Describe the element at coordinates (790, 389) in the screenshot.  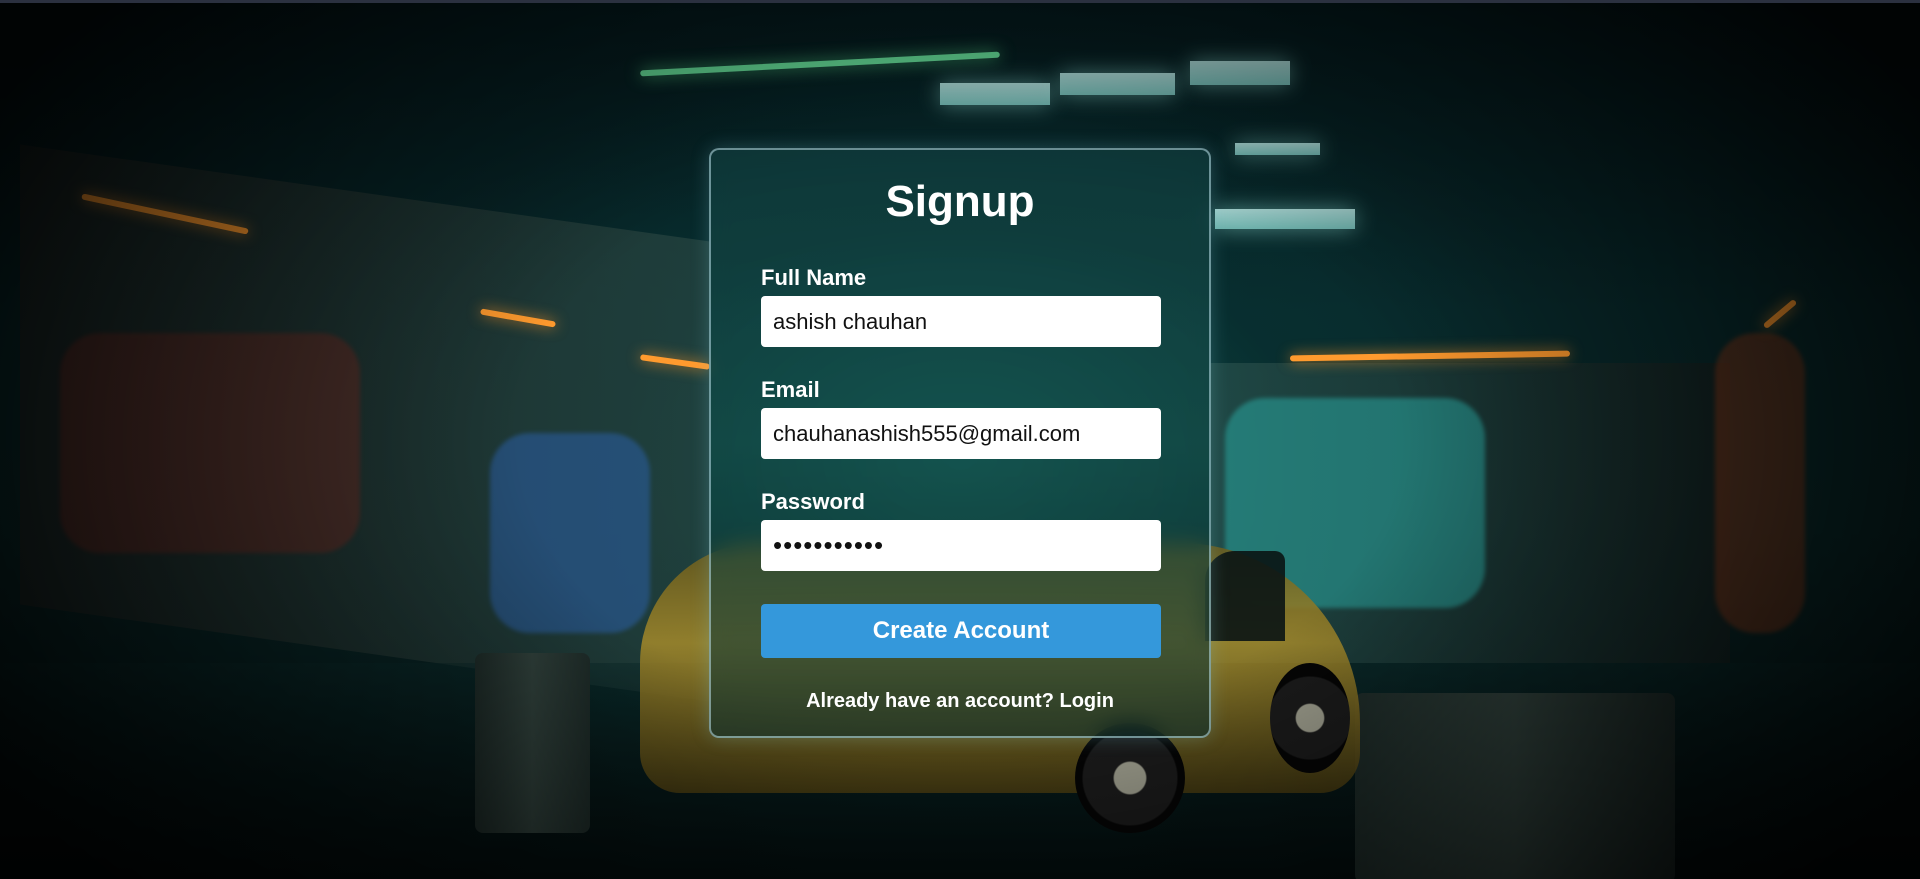
I see `email-label: Email` at that location.